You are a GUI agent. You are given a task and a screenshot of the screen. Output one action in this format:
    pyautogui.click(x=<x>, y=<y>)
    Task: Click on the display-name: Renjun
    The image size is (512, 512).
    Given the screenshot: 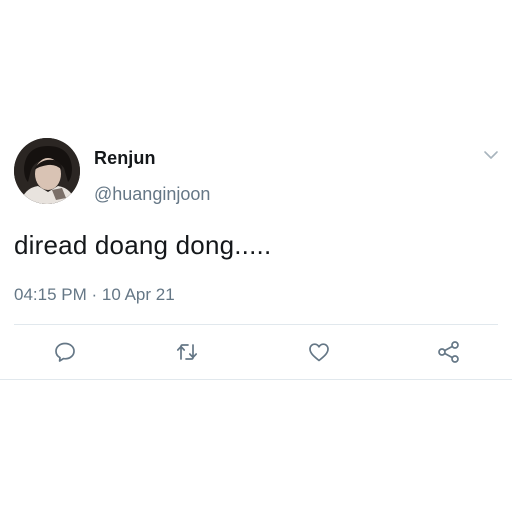 What is the action you would take?
    pyautogui.click(x=125, y=158)
    